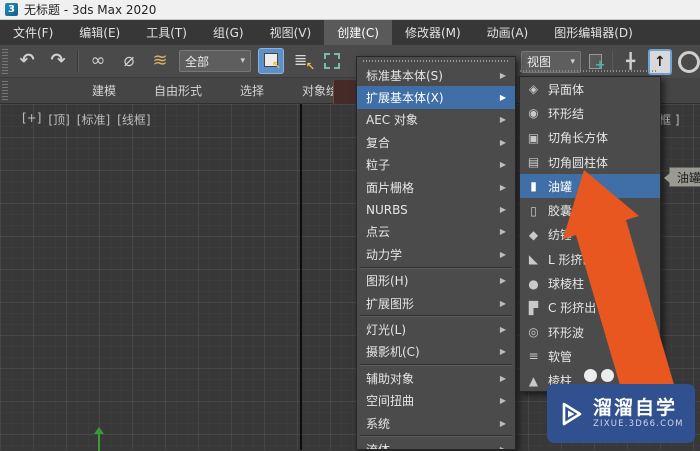 The height and width of the screenshot is (451, 700). I want to click on menu-animation: 动画(A), so click(508, 32).